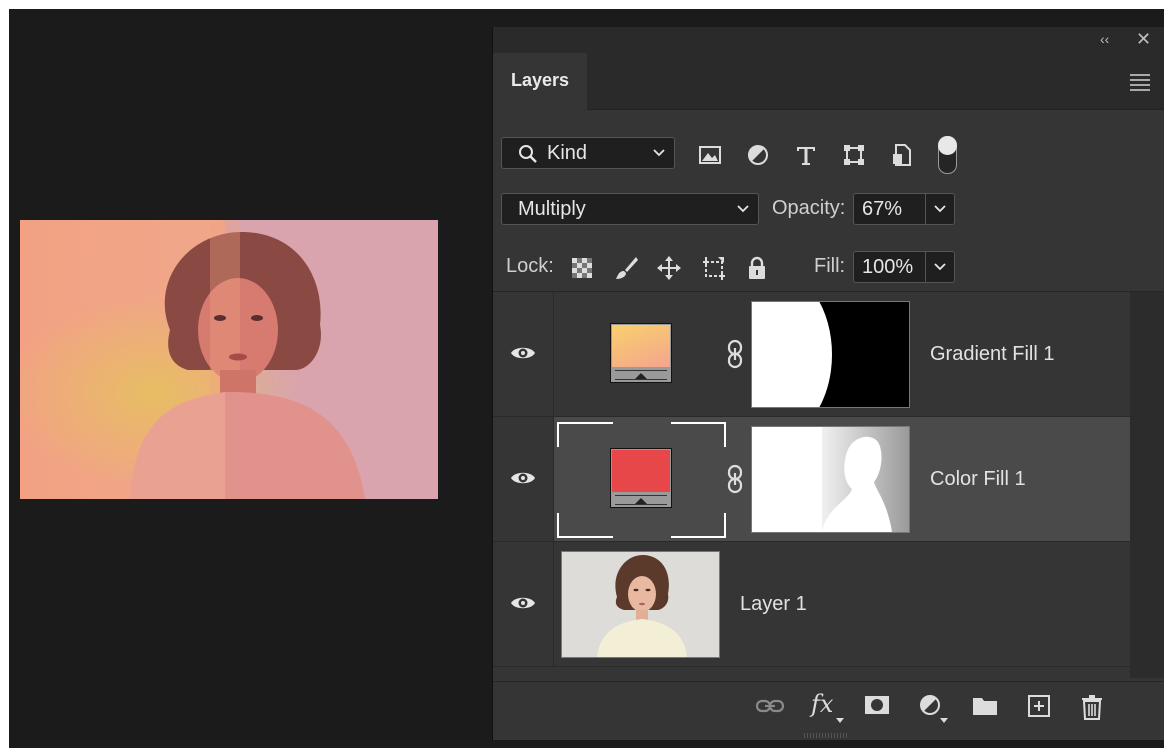  What do you see at coordinates (757, 268) in the screenshot?
I see `lock-all-icon` at bounding box center [757, 268].